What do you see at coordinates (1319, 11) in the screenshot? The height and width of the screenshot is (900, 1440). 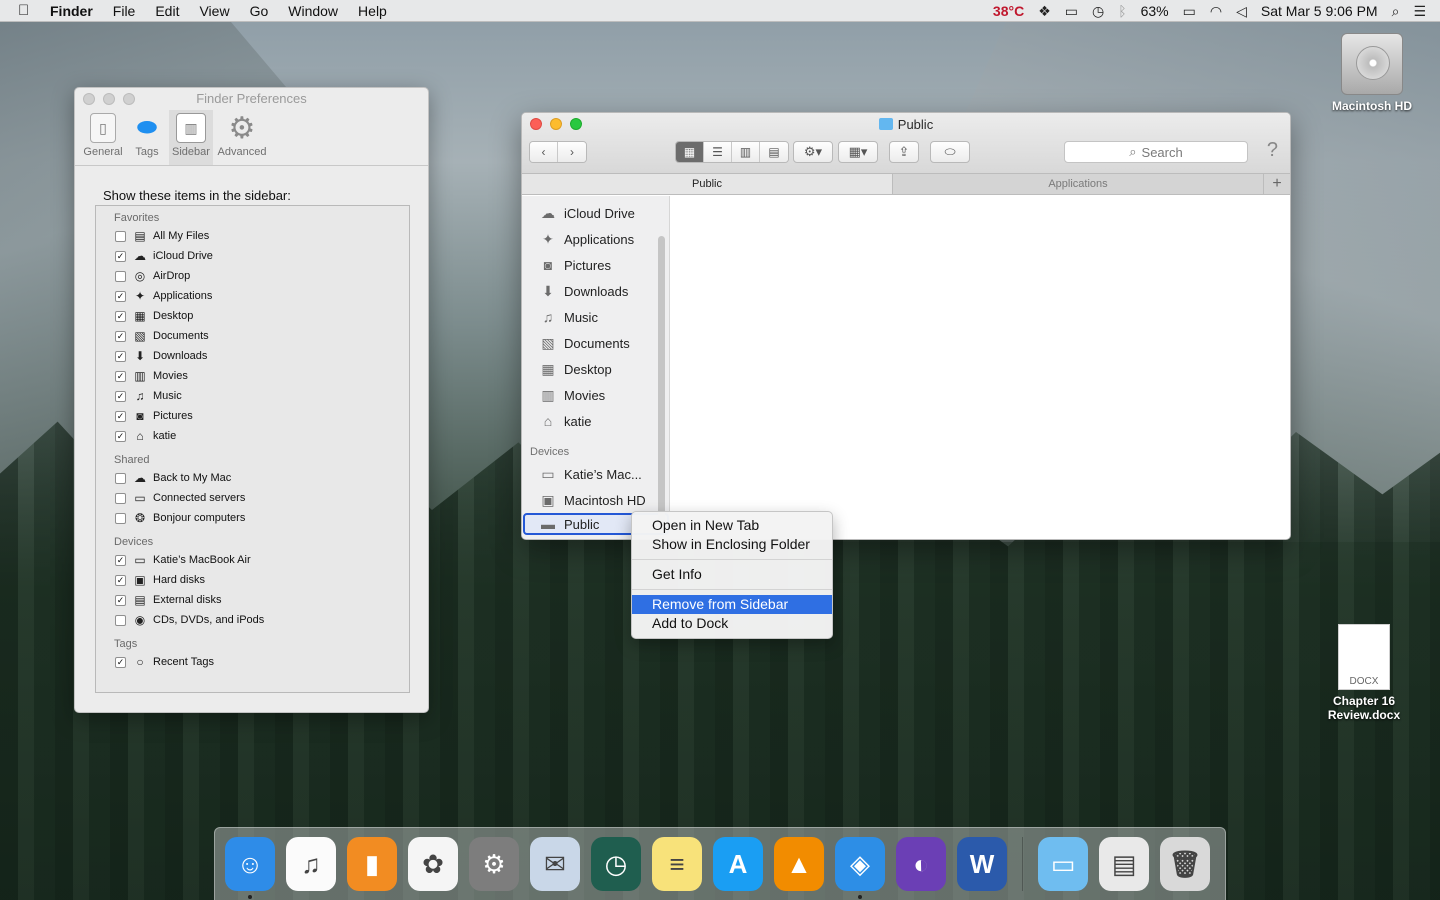 I see `clock: Sat Mar 5 9:06 PM` at bounding box center [1319, 11].